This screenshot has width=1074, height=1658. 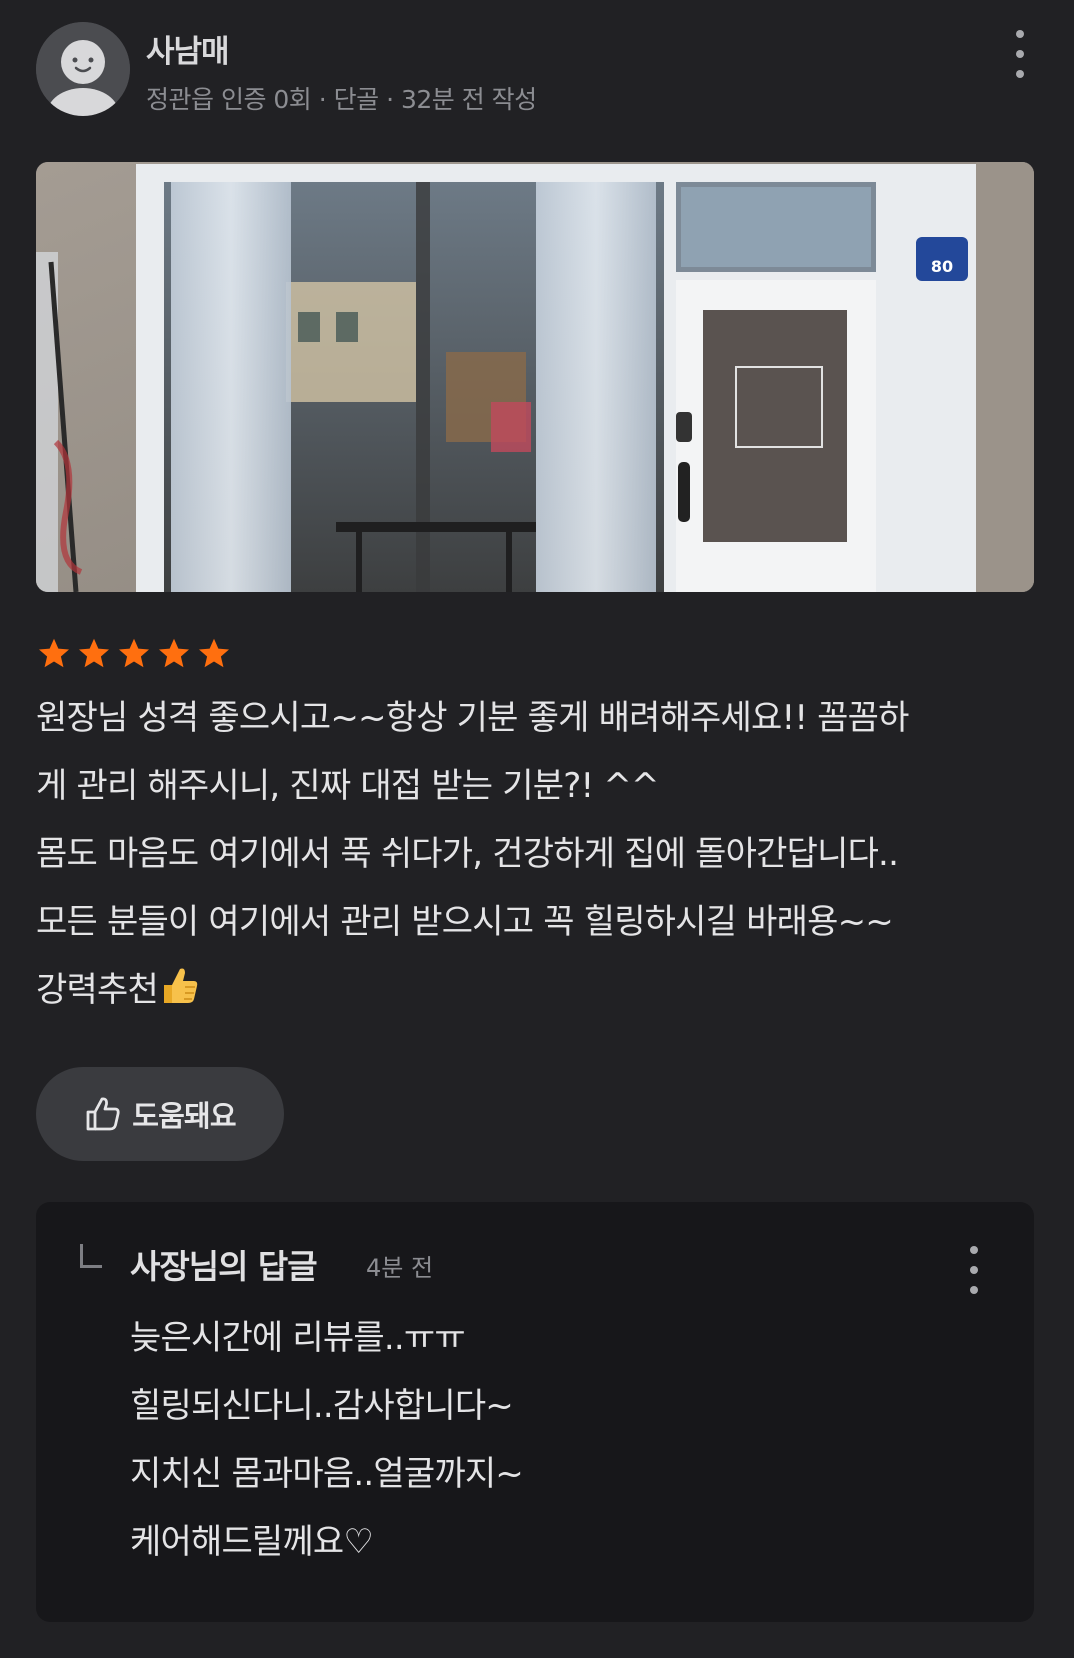 I want to click on author-meta: 정관읍 인증 0회 · 단골 · 32분 전 작성, so click(x=341, y=99).